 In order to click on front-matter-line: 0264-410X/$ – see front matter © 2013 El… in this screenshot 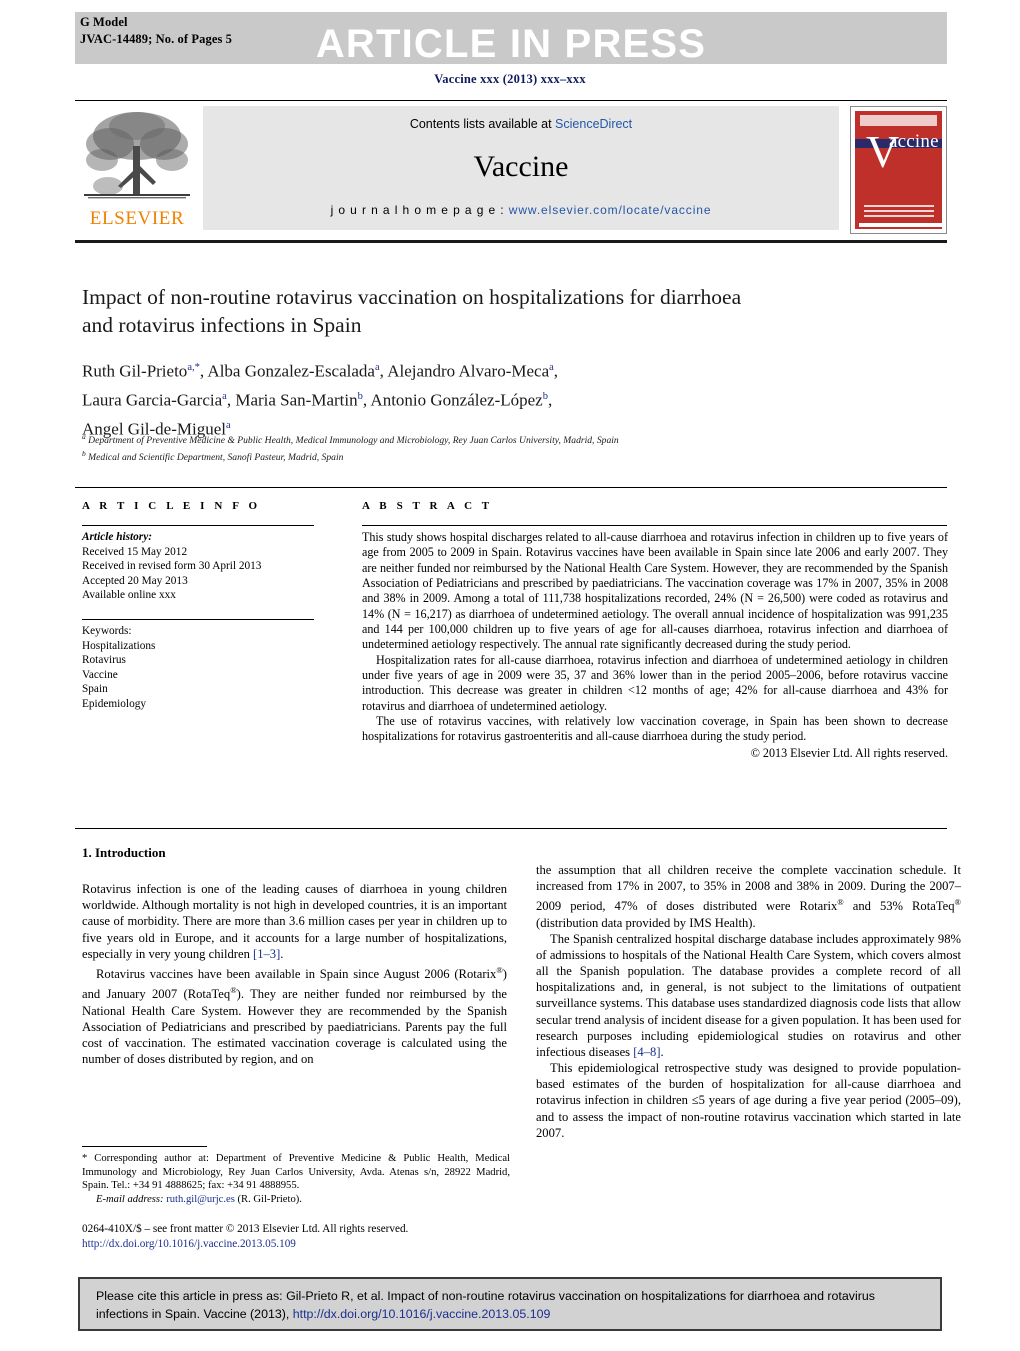, I will do `click(245, 1229)`.